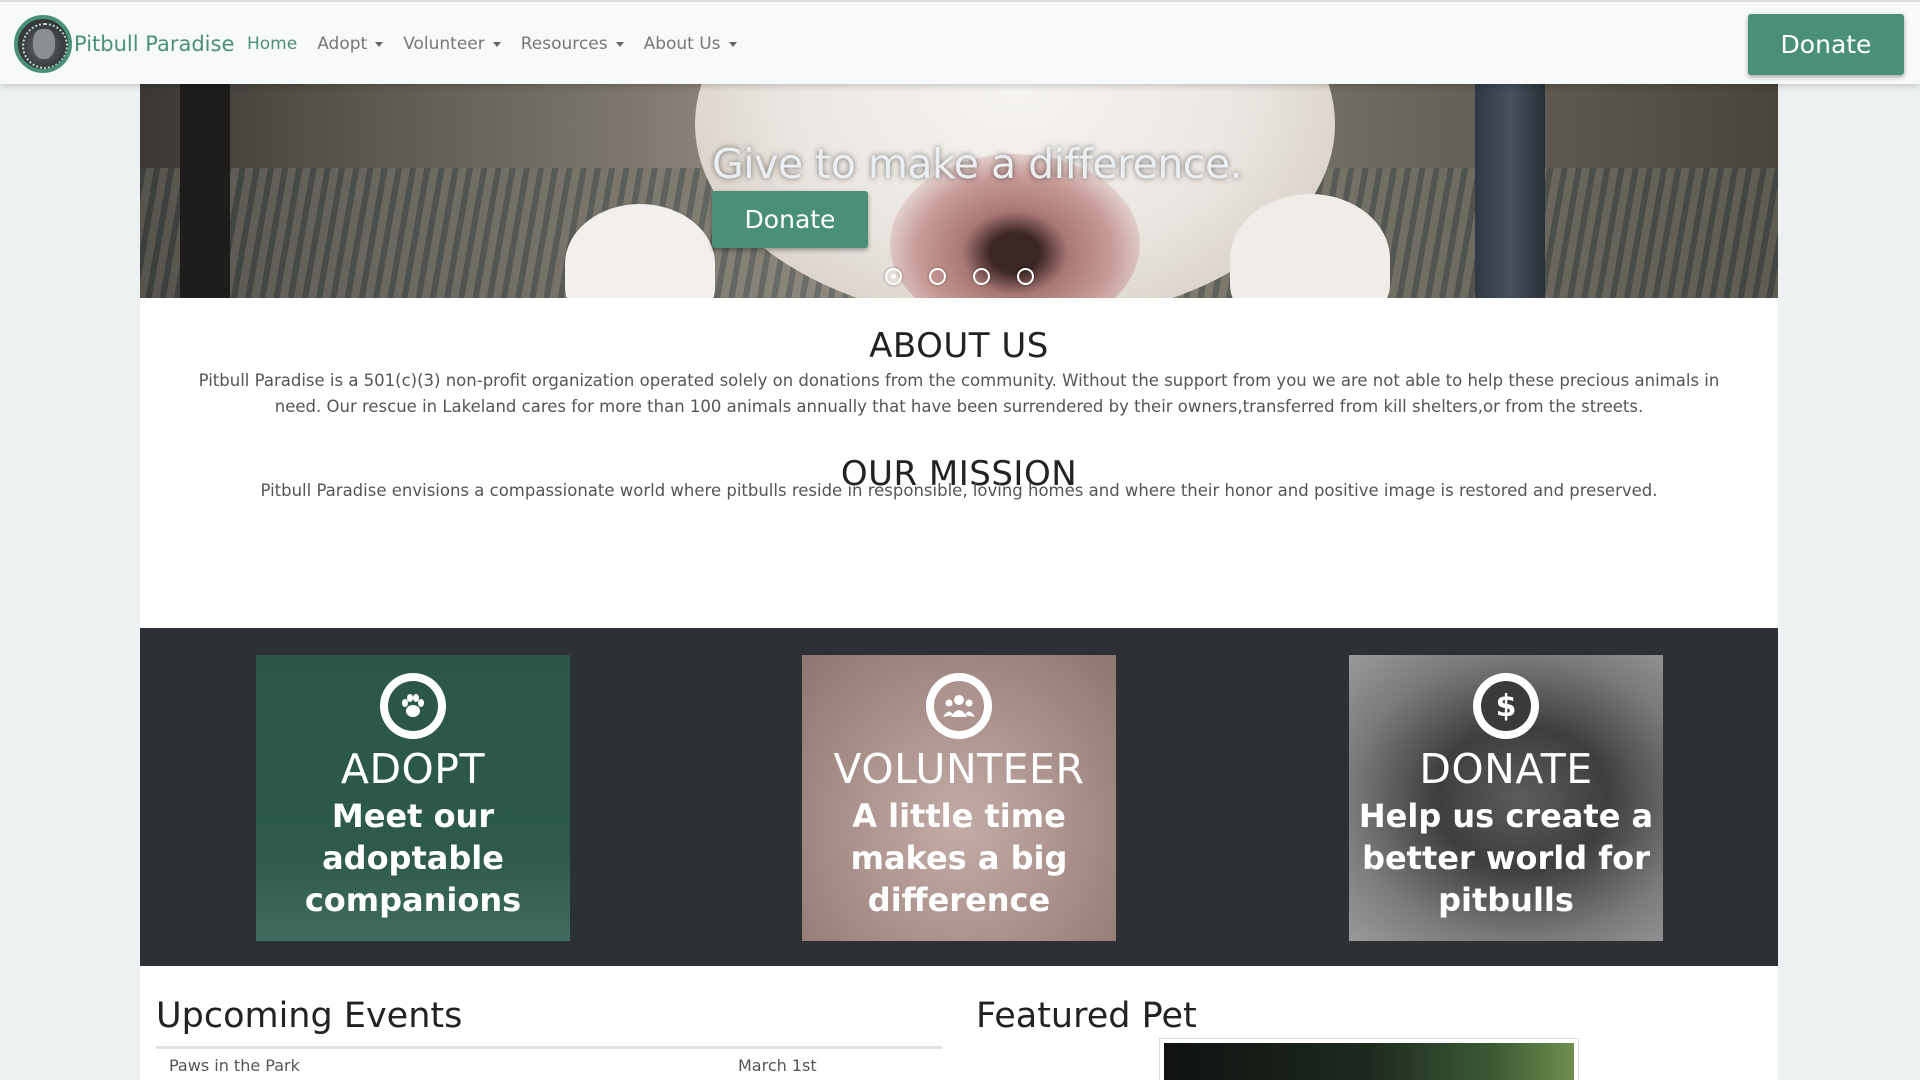 Image resolution: width=1920 pixels, height=1080 pixels. I want to click on nav-item-home-label: Home, so click(272, 44).